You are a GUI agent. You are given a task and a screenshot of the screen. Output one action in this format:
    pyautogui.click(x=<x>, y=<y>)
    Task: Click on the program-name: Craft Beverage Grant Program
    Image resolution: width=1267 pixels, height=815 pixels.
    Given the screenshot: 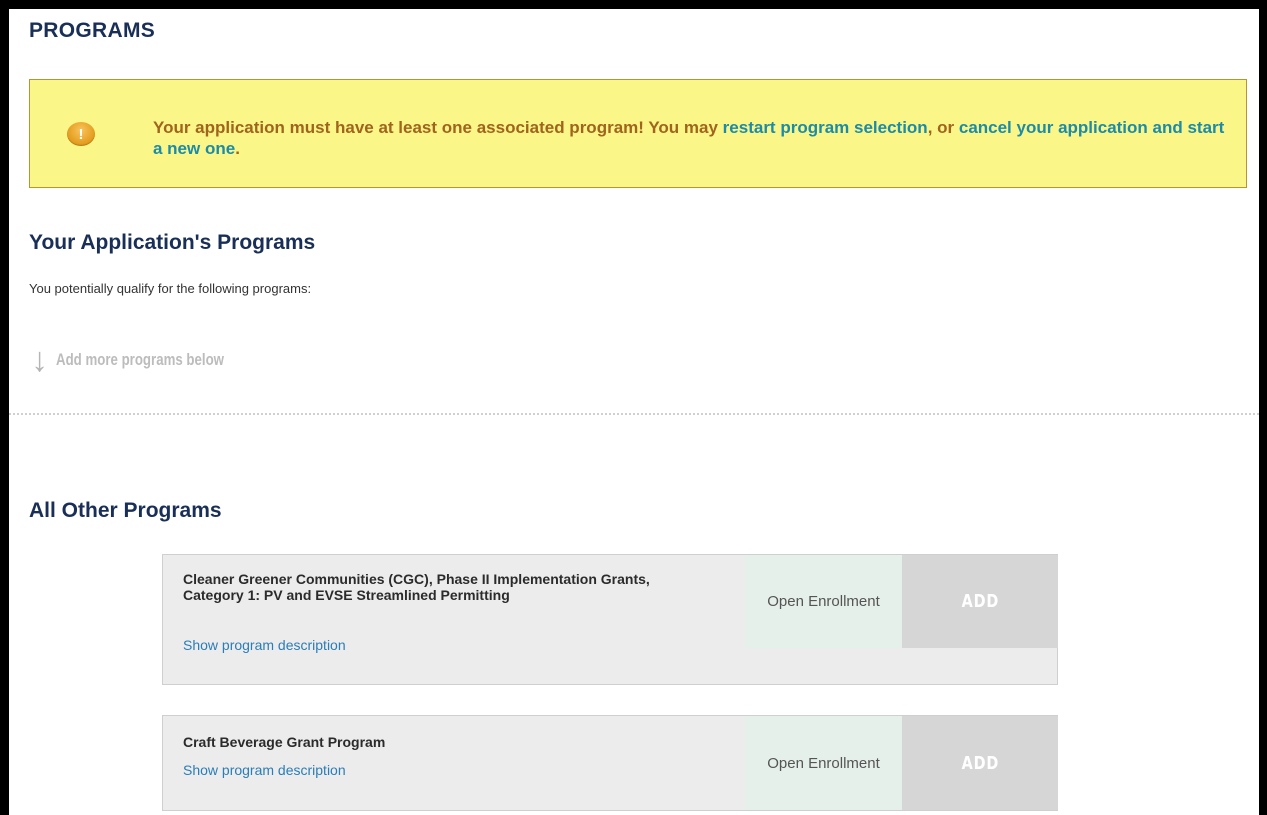 What is the action you would take?
    pyautogui.click(x=284, y=742)
    